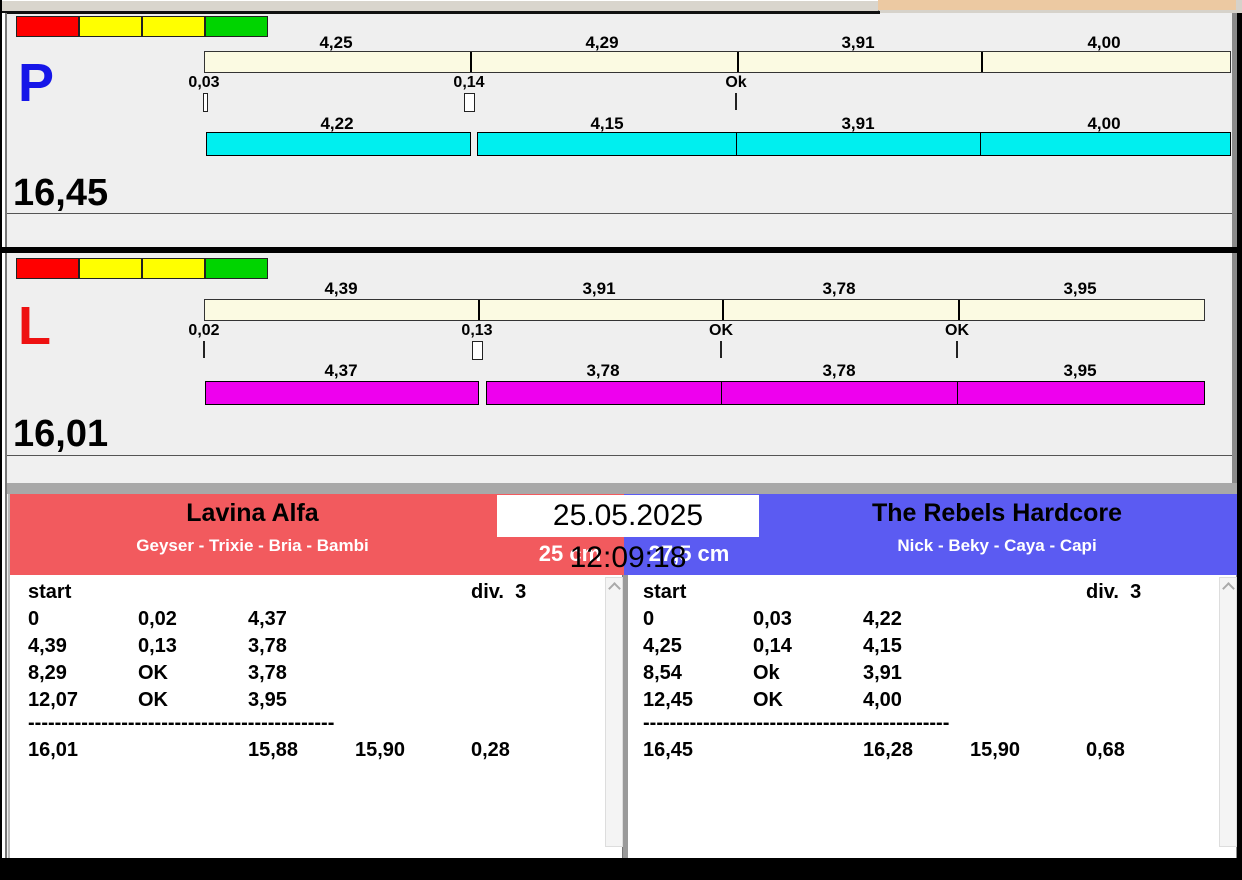 Image resolution: width=1242 pixels, height=880 pixels. I want to click on dog-split-value: 3,78, so click(603, 370).